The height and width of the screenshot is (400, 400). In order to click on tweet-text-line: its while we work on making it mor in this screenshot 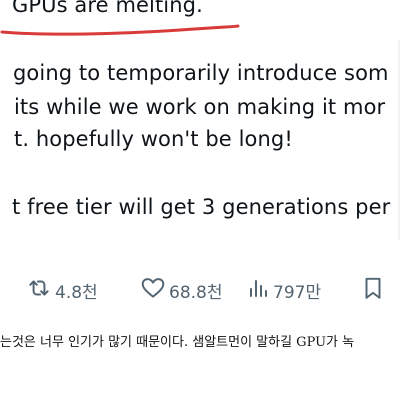, I will do `click(200, 107)`.